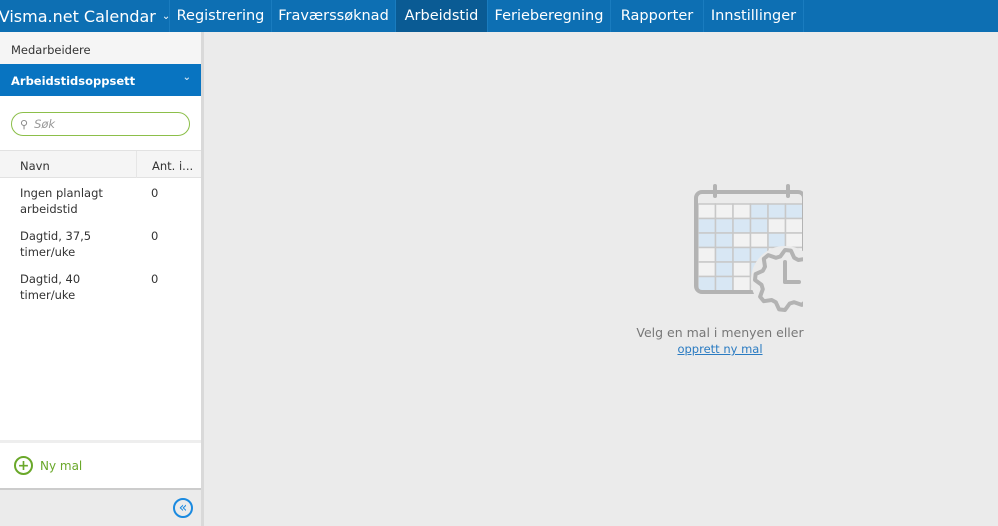 The image size is (998, 526). What do you see at coordinates (100, 48) in the screenshot?
I see `section-medarbeidere: Medarbeidere` at bounding box center [100, 48].